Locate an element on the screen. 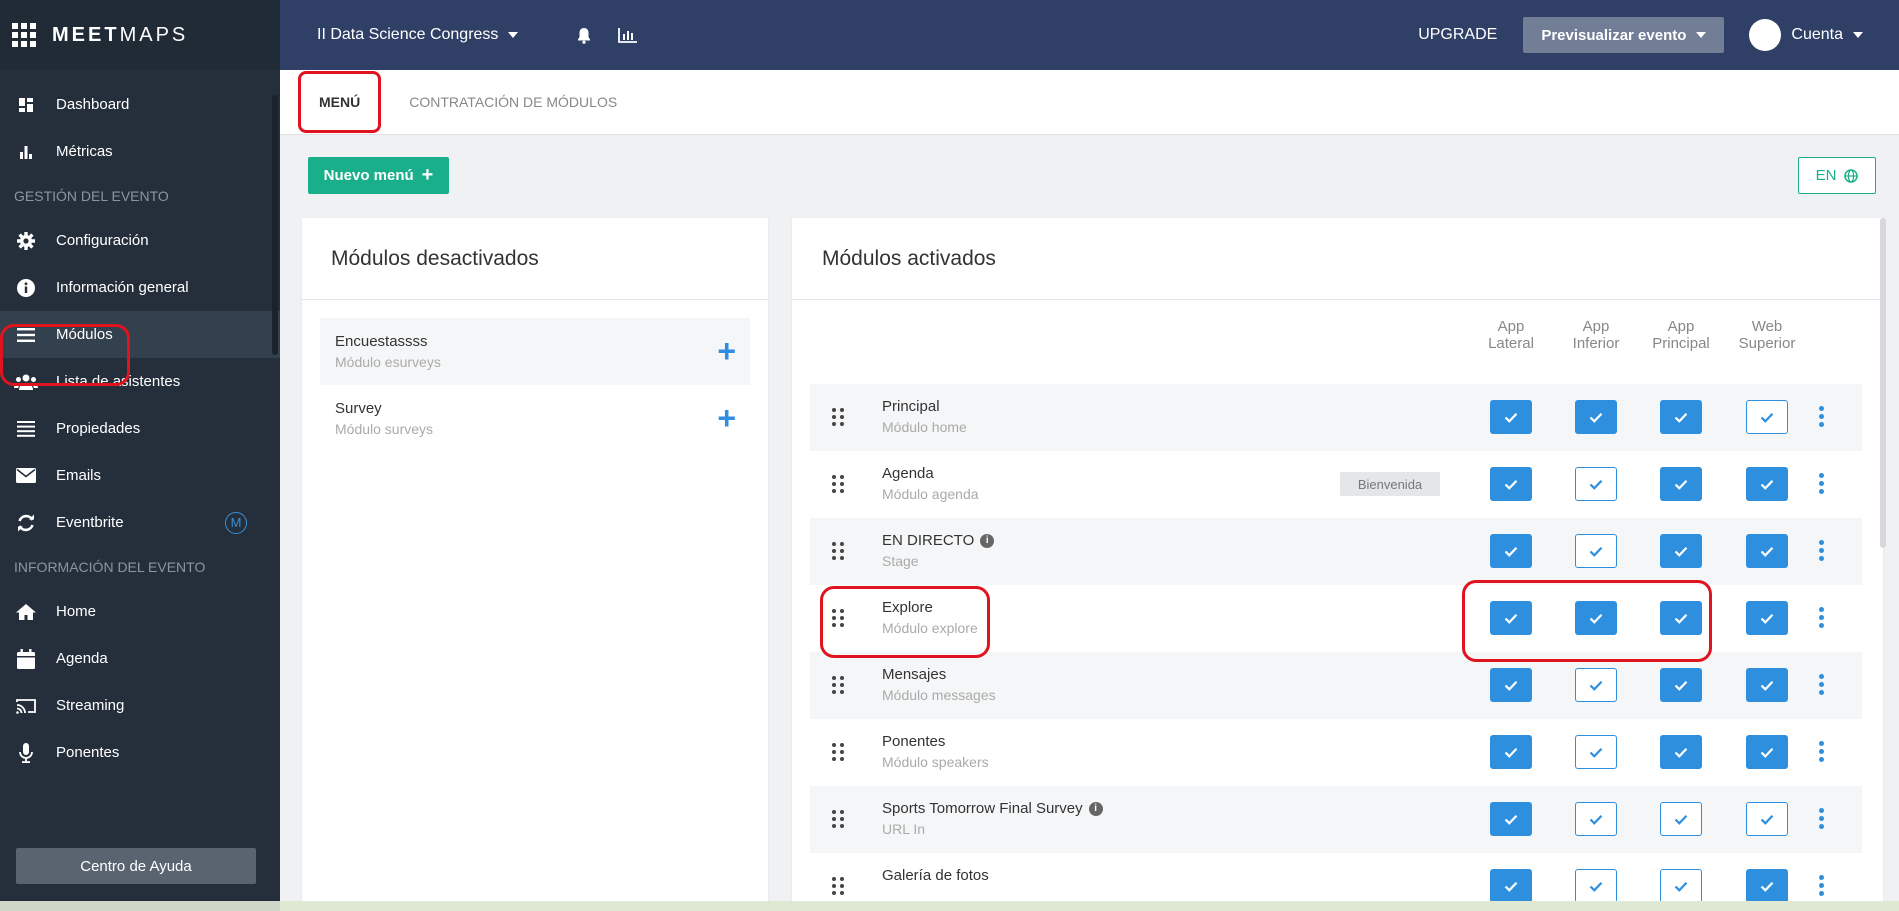  meetmaps-logo: MEETMAPS is located at coordinates (120, 35).